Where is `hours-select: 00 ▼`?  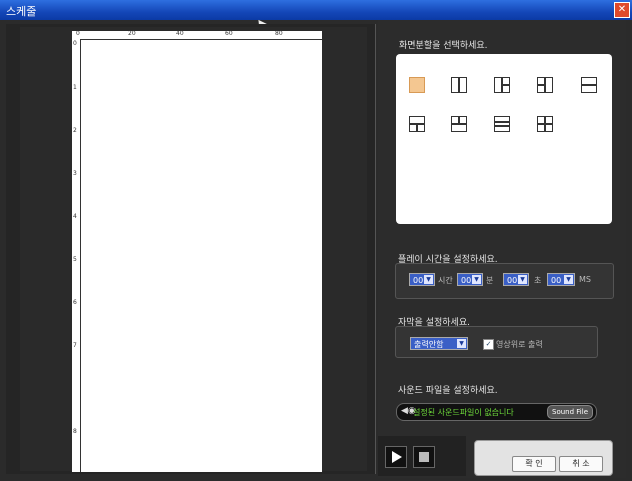
hours-select: 00 ▼ is located at coordinates (422, 279).